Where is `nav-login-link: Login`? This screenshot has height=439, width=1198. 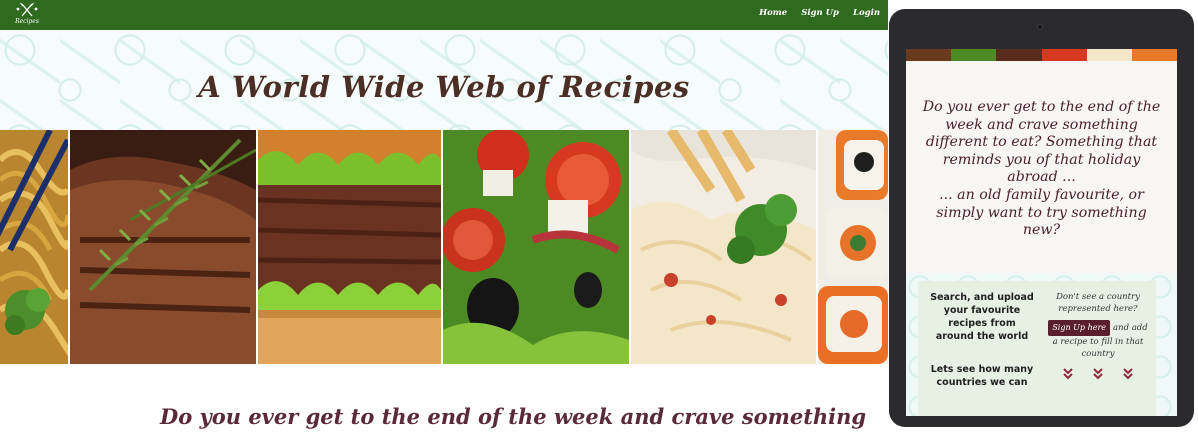 nav-login-link: Login is located at coordinates (866, 13).